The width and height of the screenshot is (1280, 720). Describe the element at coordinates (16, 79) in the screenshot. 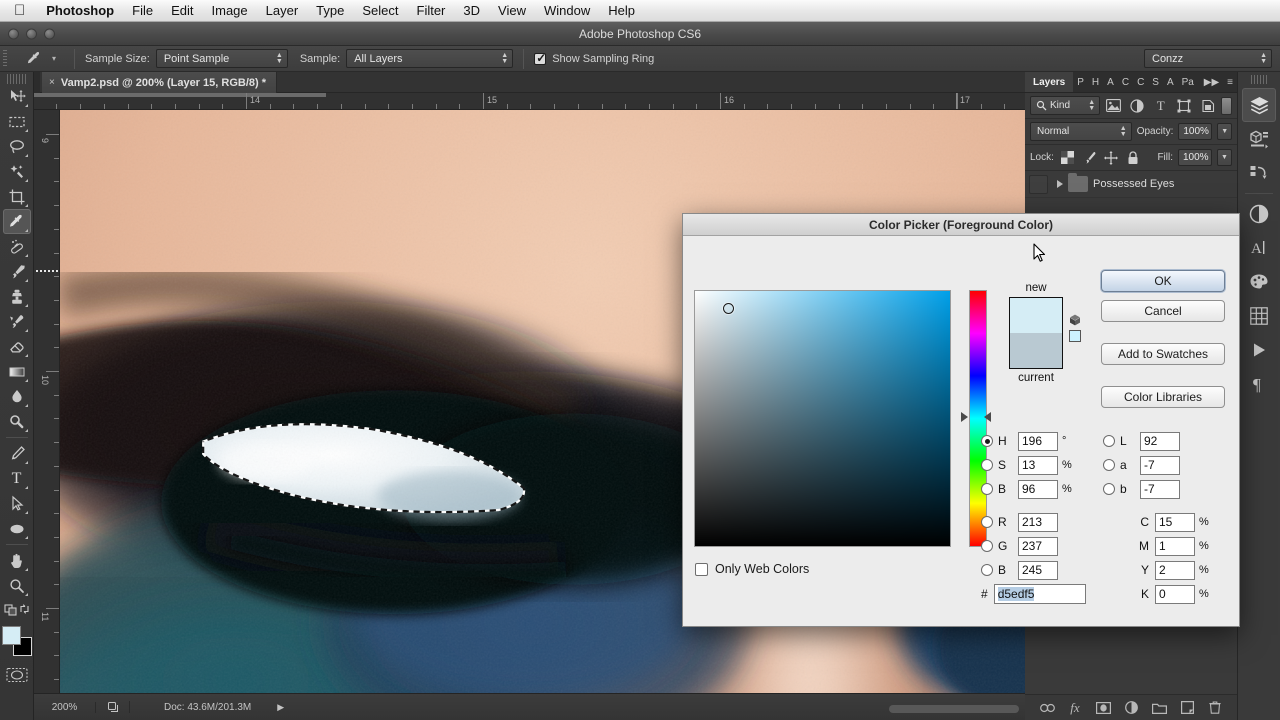

I see `tools-panel-grip` at that location.